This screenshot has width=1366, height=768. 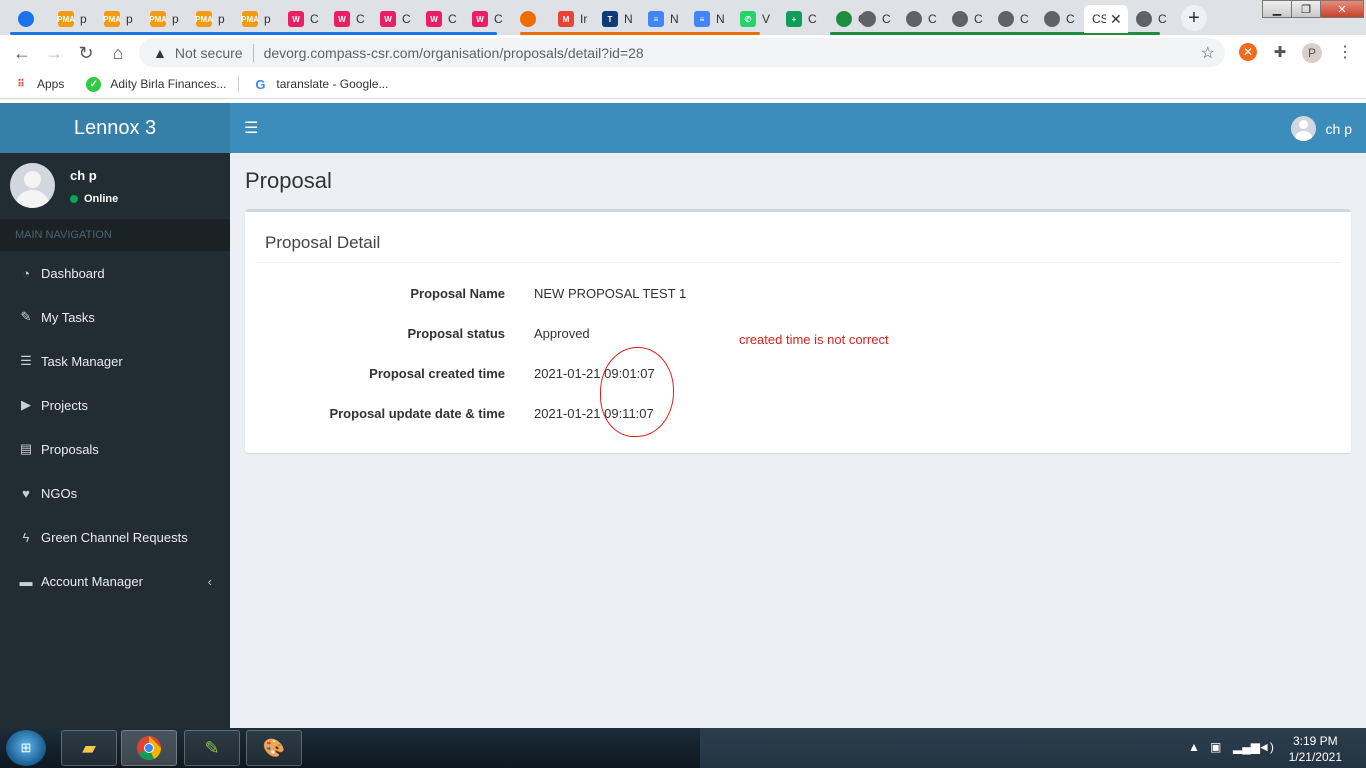 What do you see at coordinates (683, 748) in the screenshot?
I see `windows-taskbar: ⊞ ▰ ✎ 🎨 ▲ ▣ ▂▄▆ ◄) 3:19 PM 1/21/2021` at bounding box center [683, 748].